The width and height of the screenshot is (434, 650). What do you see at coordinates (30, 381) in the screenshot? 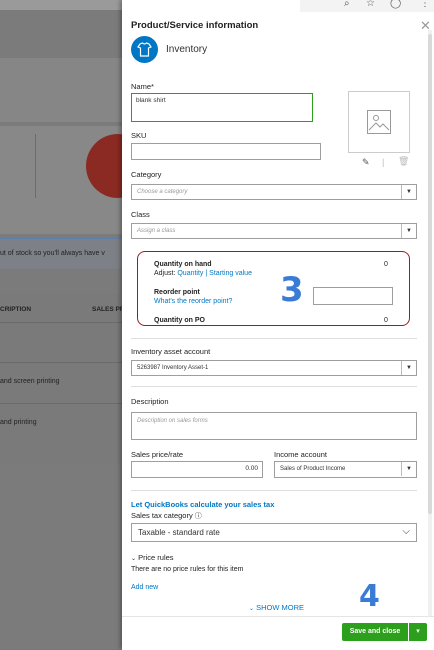
I see `background-cell: and screen printing` at bounding box center [30, 381].